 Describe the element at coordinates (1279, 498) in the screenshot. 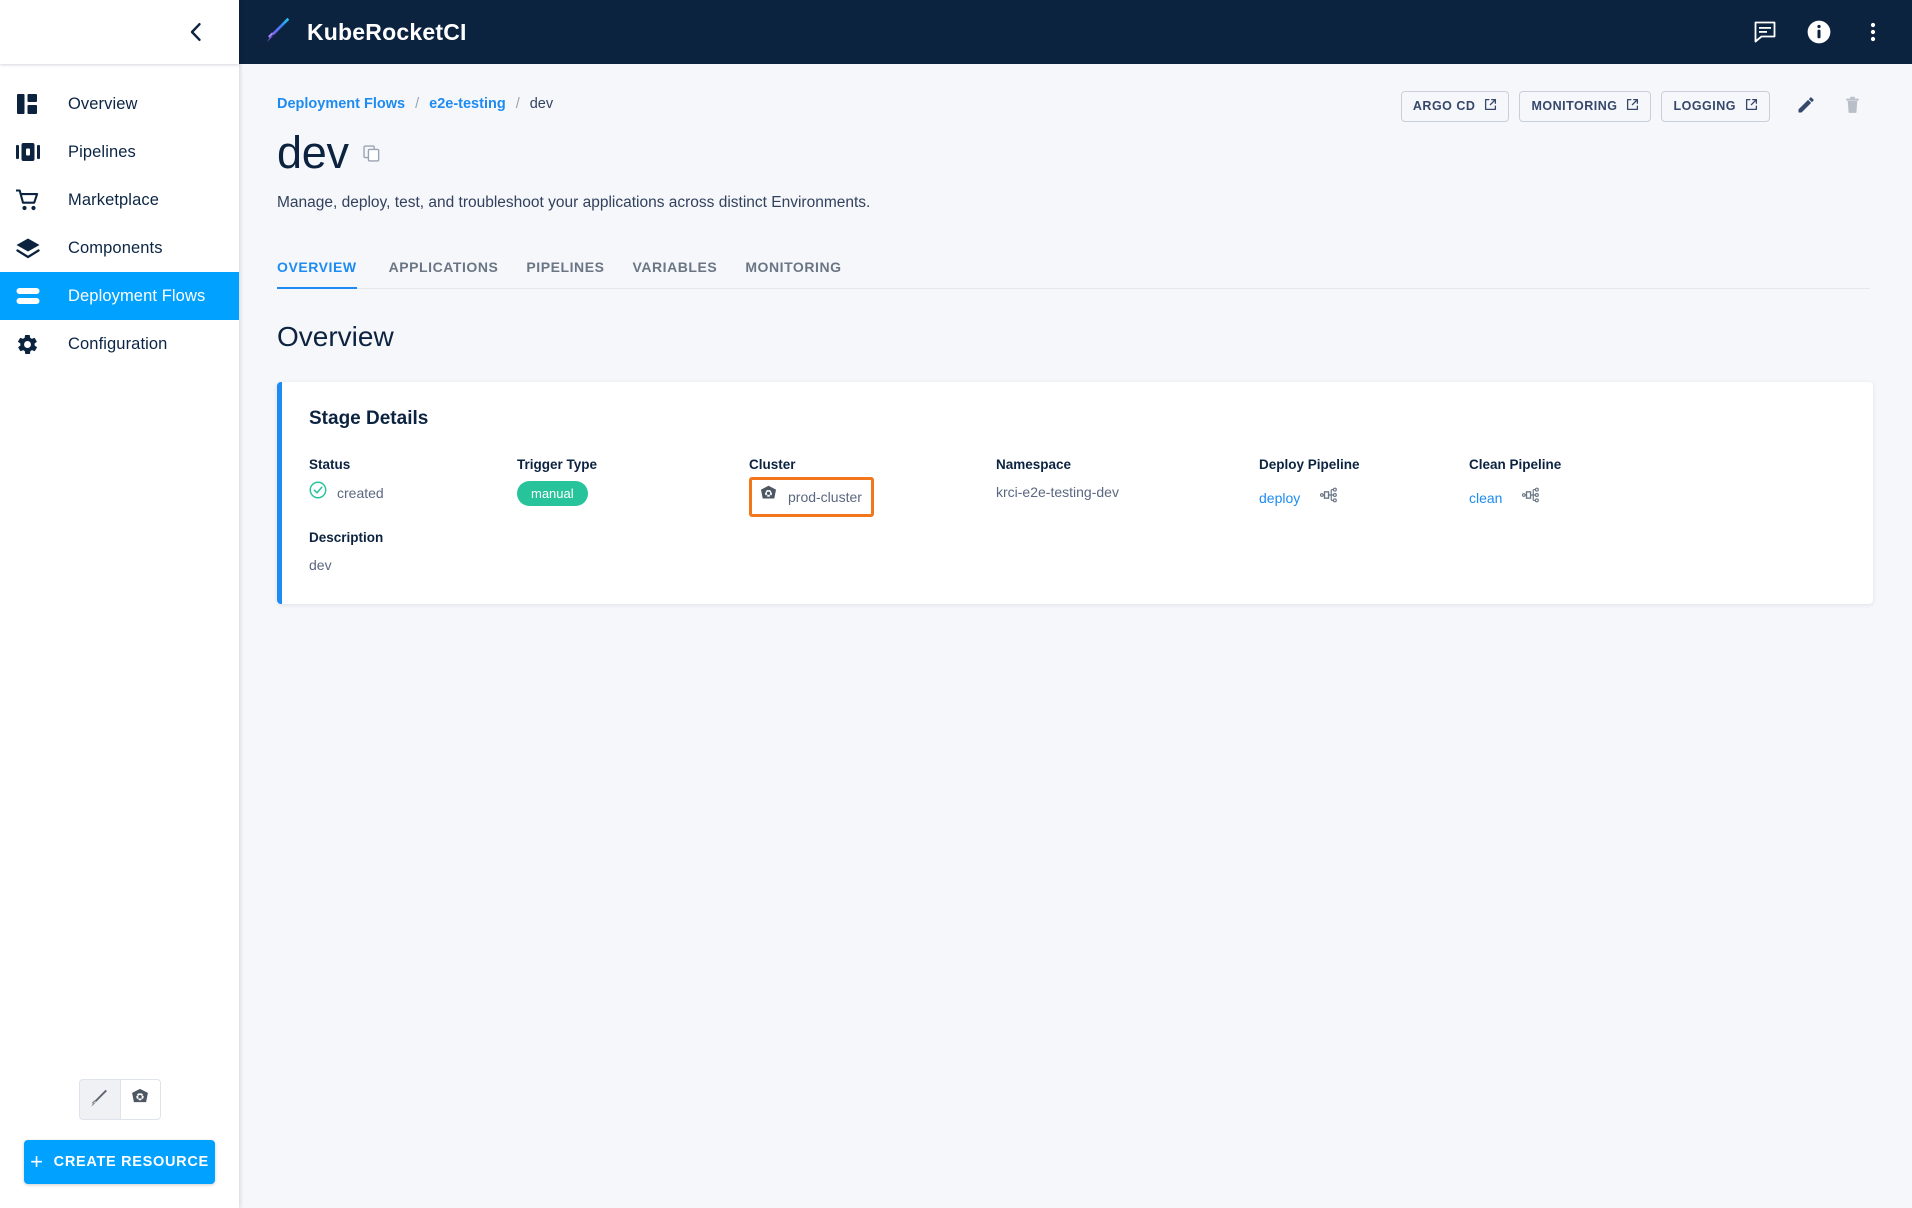

I see `deploy-pipeline-link: deploy` at that location.